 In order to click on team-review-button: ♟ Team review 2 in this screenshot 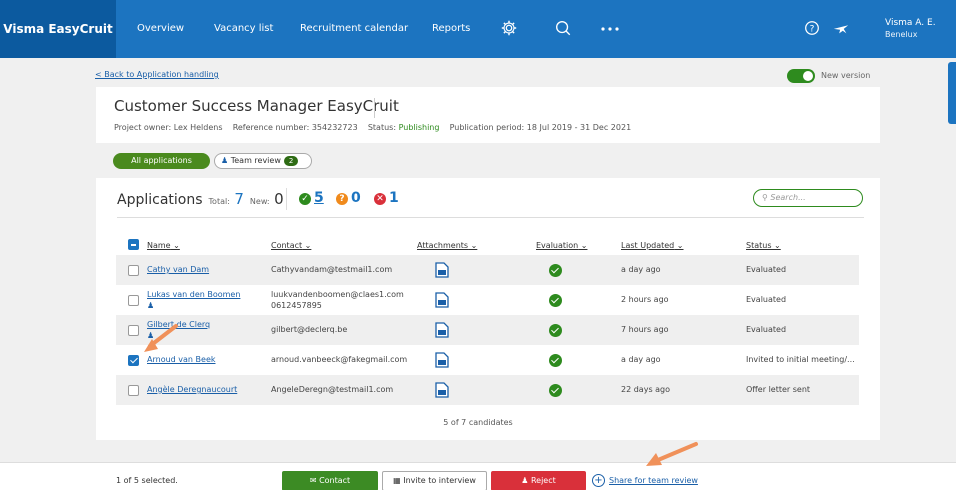, I will do `click(263, 161)`.